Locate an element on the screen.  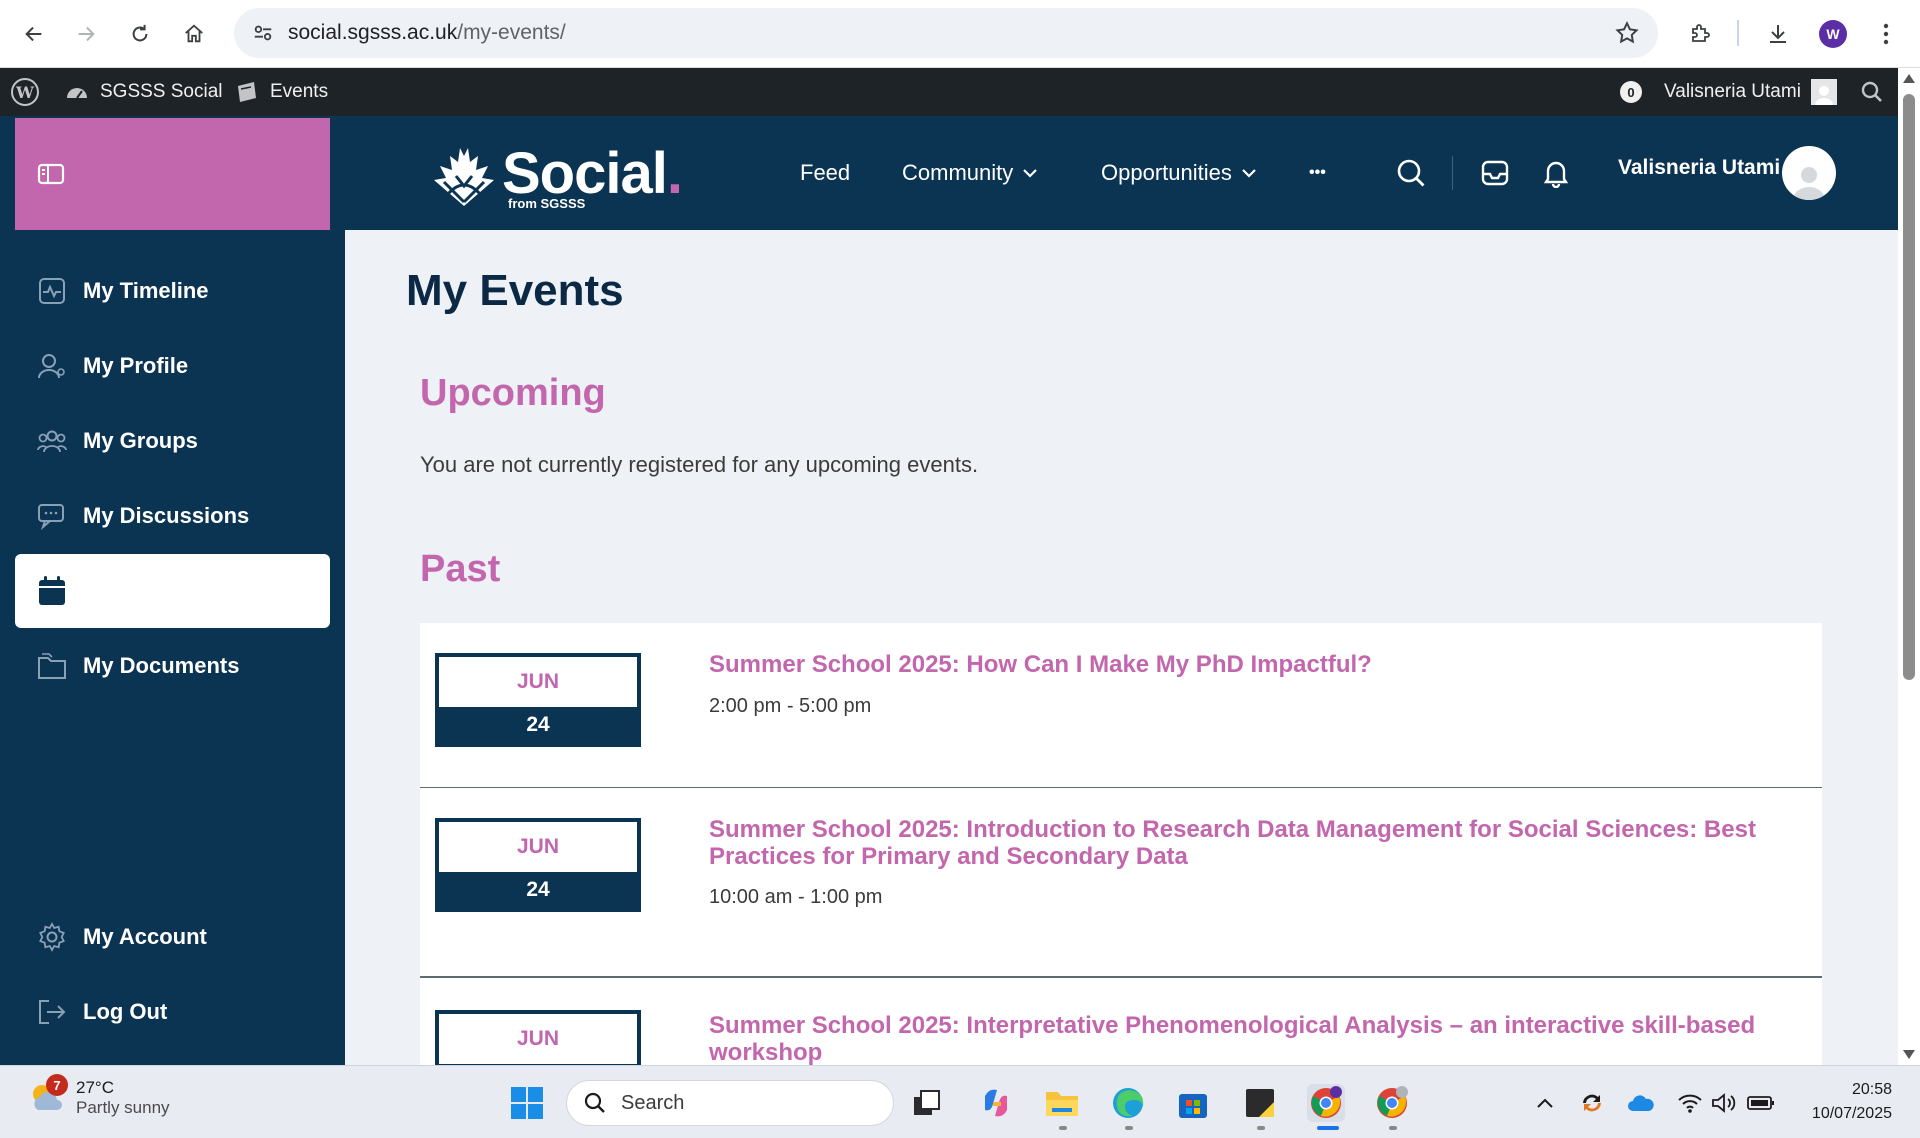
adminbar-user-account: Valisneria Utami is located at coordinates (1750, 92).